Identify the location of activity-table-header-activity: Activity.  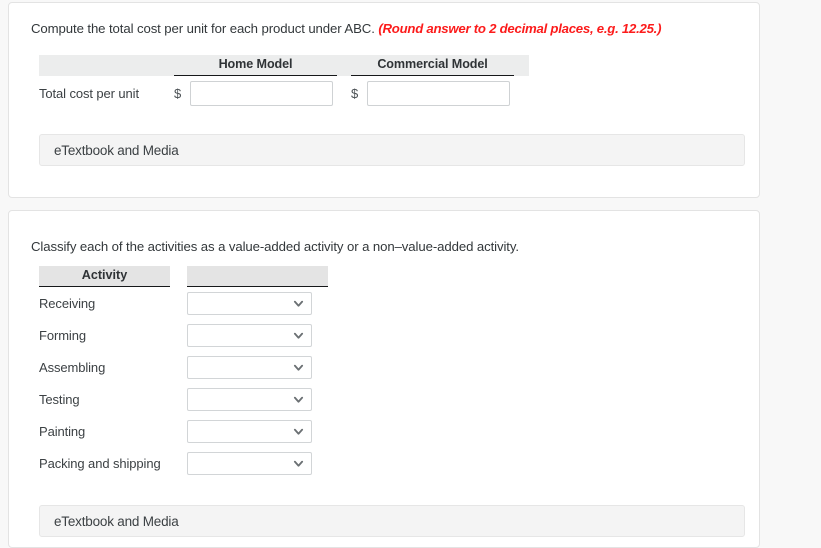
(104, 276).